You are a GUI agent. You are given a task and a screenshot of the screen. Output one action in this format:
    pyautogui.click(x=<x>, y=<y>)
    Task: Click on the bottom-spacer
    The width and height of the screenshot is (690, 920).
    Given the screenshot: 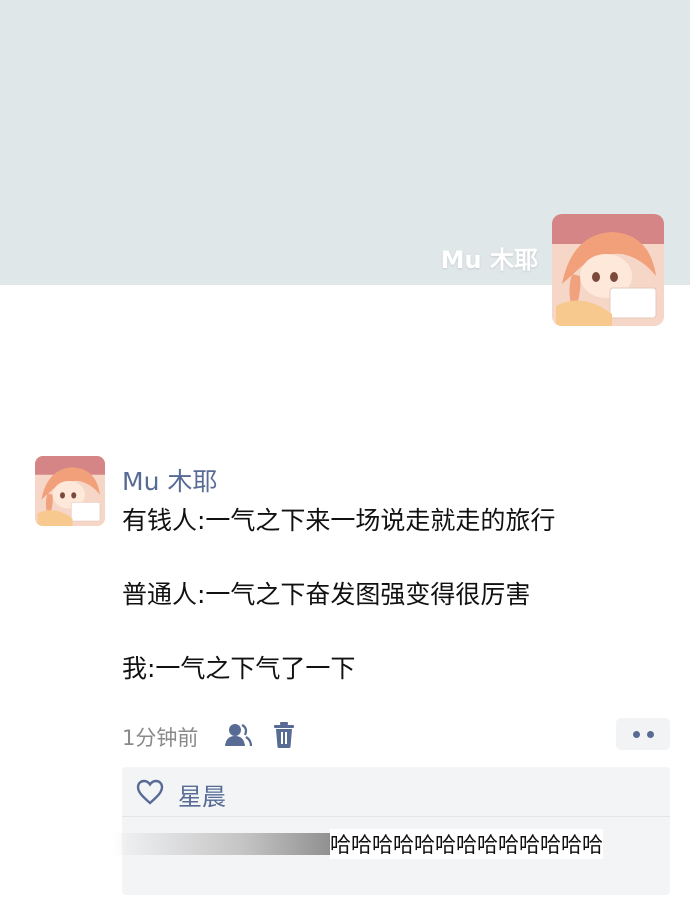 What is the action you would take?
    pyautogui.click(x=345, y=908)
    